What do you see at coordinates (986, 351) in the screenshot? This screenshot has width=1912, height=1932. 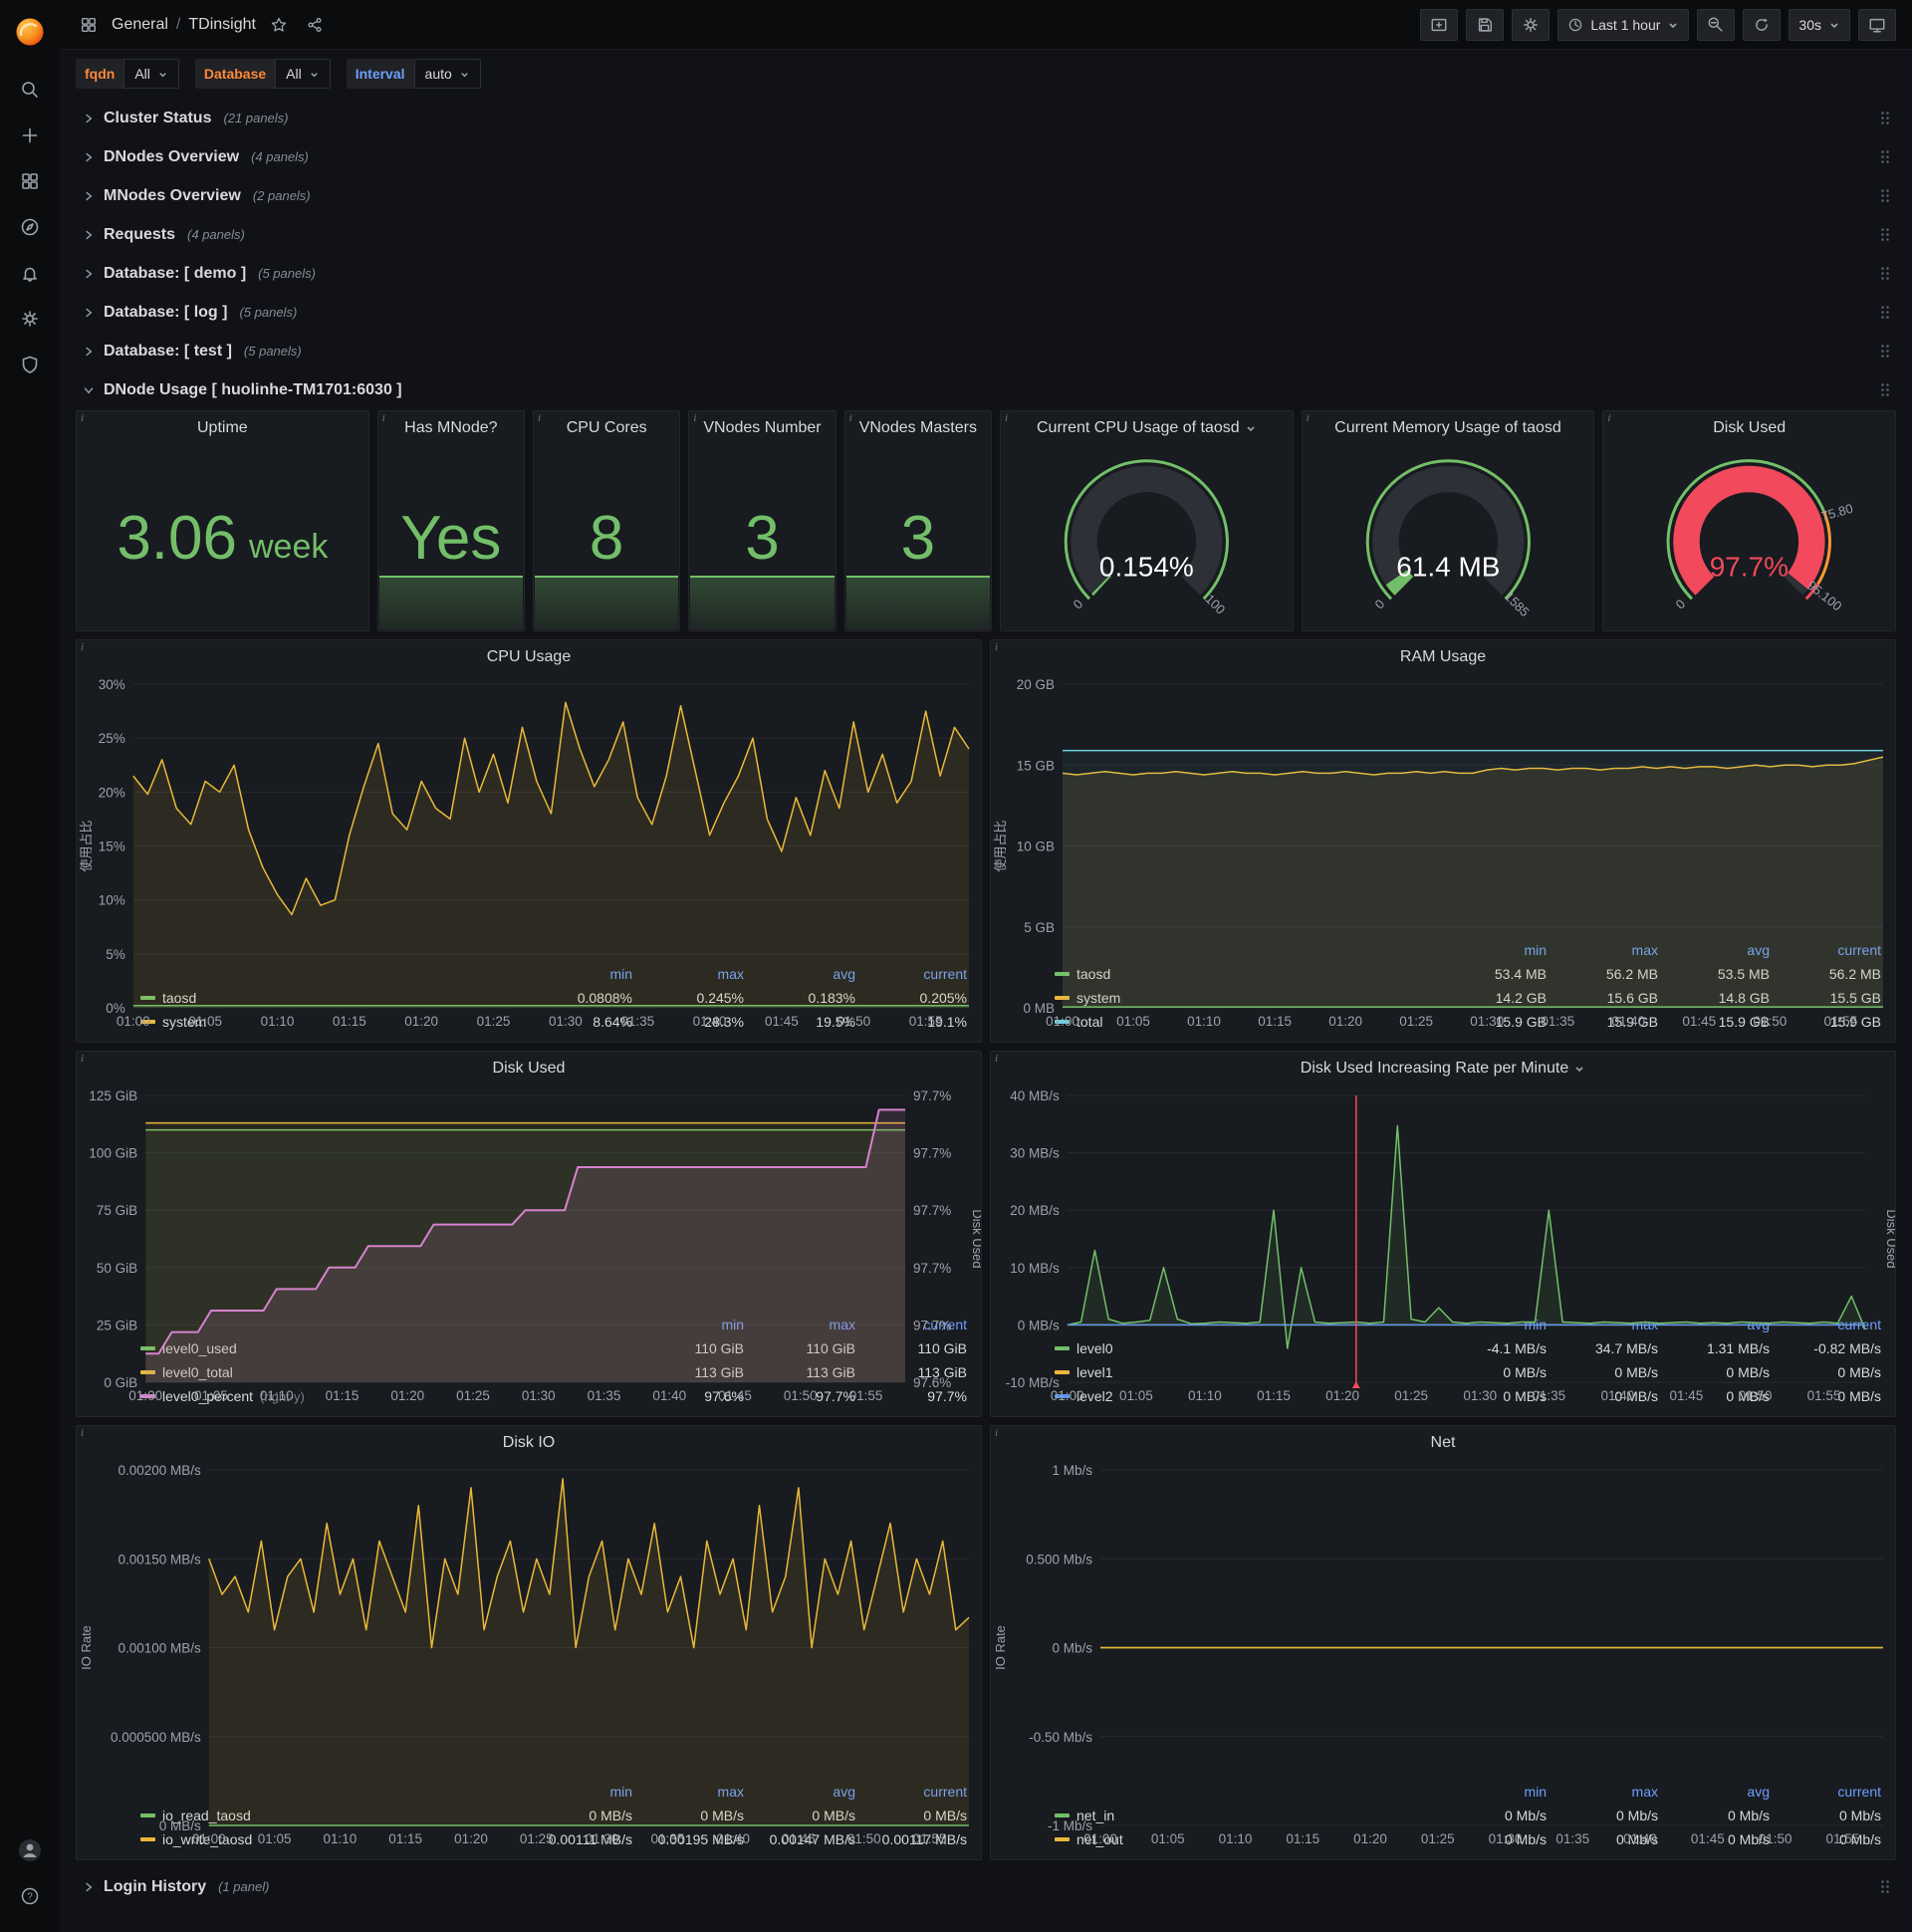 I see `row-database-test: Database: [ test ] (5 panels)` at bounding box center [986, 351].